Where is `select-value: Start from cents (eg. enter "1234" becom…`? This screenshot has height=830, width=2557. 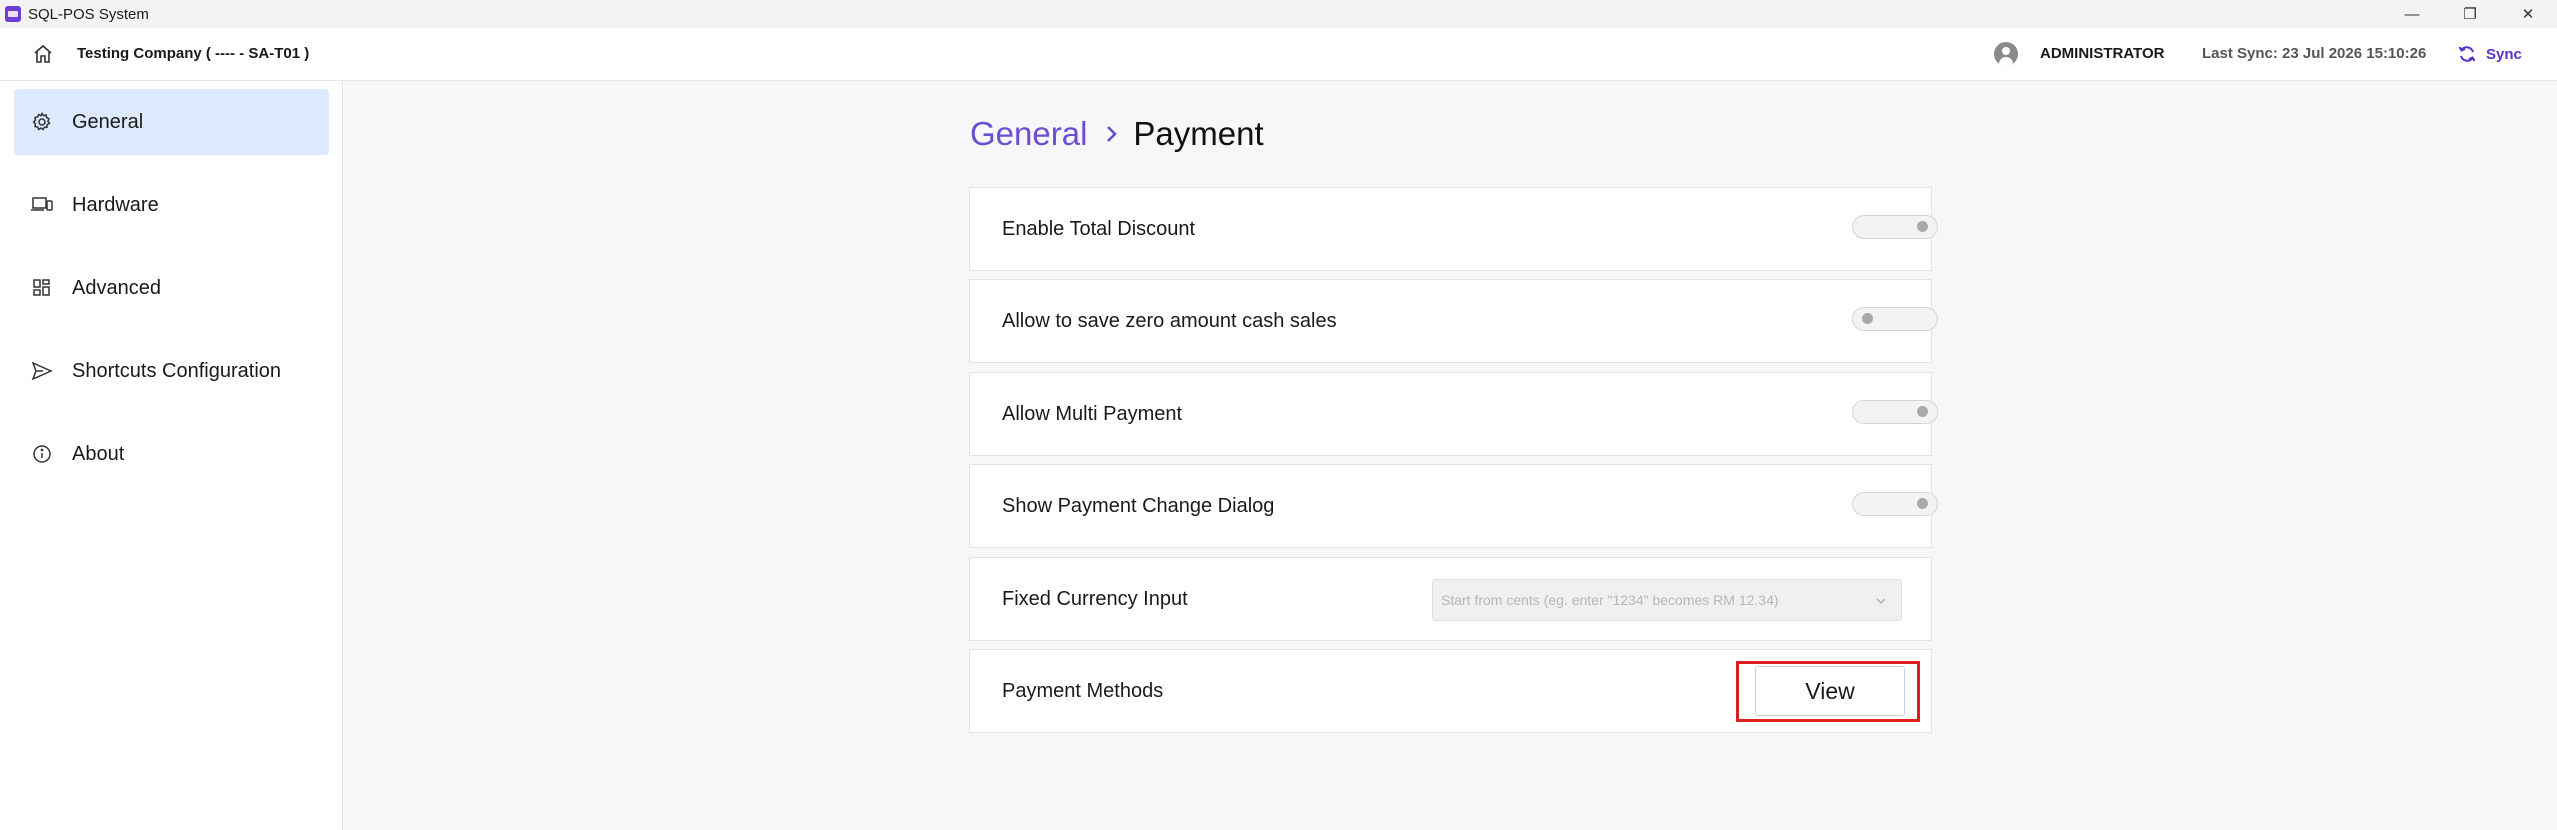 select-value: Start from cents (eg. enter "1234" becom… is located at coordinates (1610, 600).